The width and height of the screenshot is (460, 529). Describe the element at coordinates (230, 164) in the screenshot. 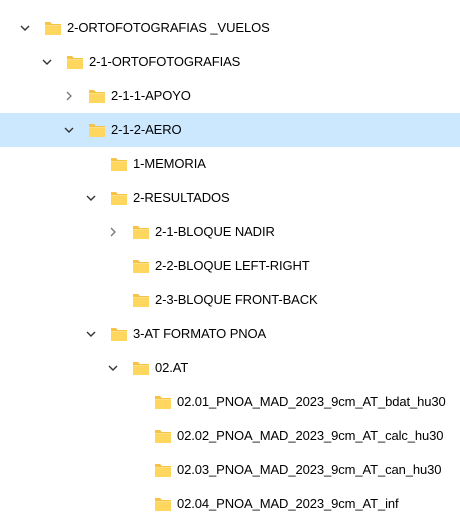

I see `tree-item-1-memoria: 1-MEMORIA` at that location.